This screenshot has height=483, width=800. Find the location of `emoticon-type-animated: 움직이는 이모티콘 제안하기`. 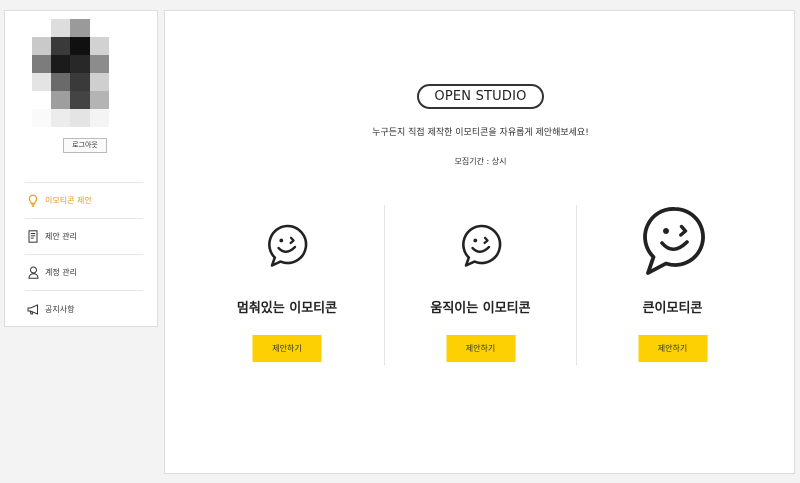

emoticon-type-animated: 움직이는 이모티콘 제안하기 is located at coordinates (480, 285).